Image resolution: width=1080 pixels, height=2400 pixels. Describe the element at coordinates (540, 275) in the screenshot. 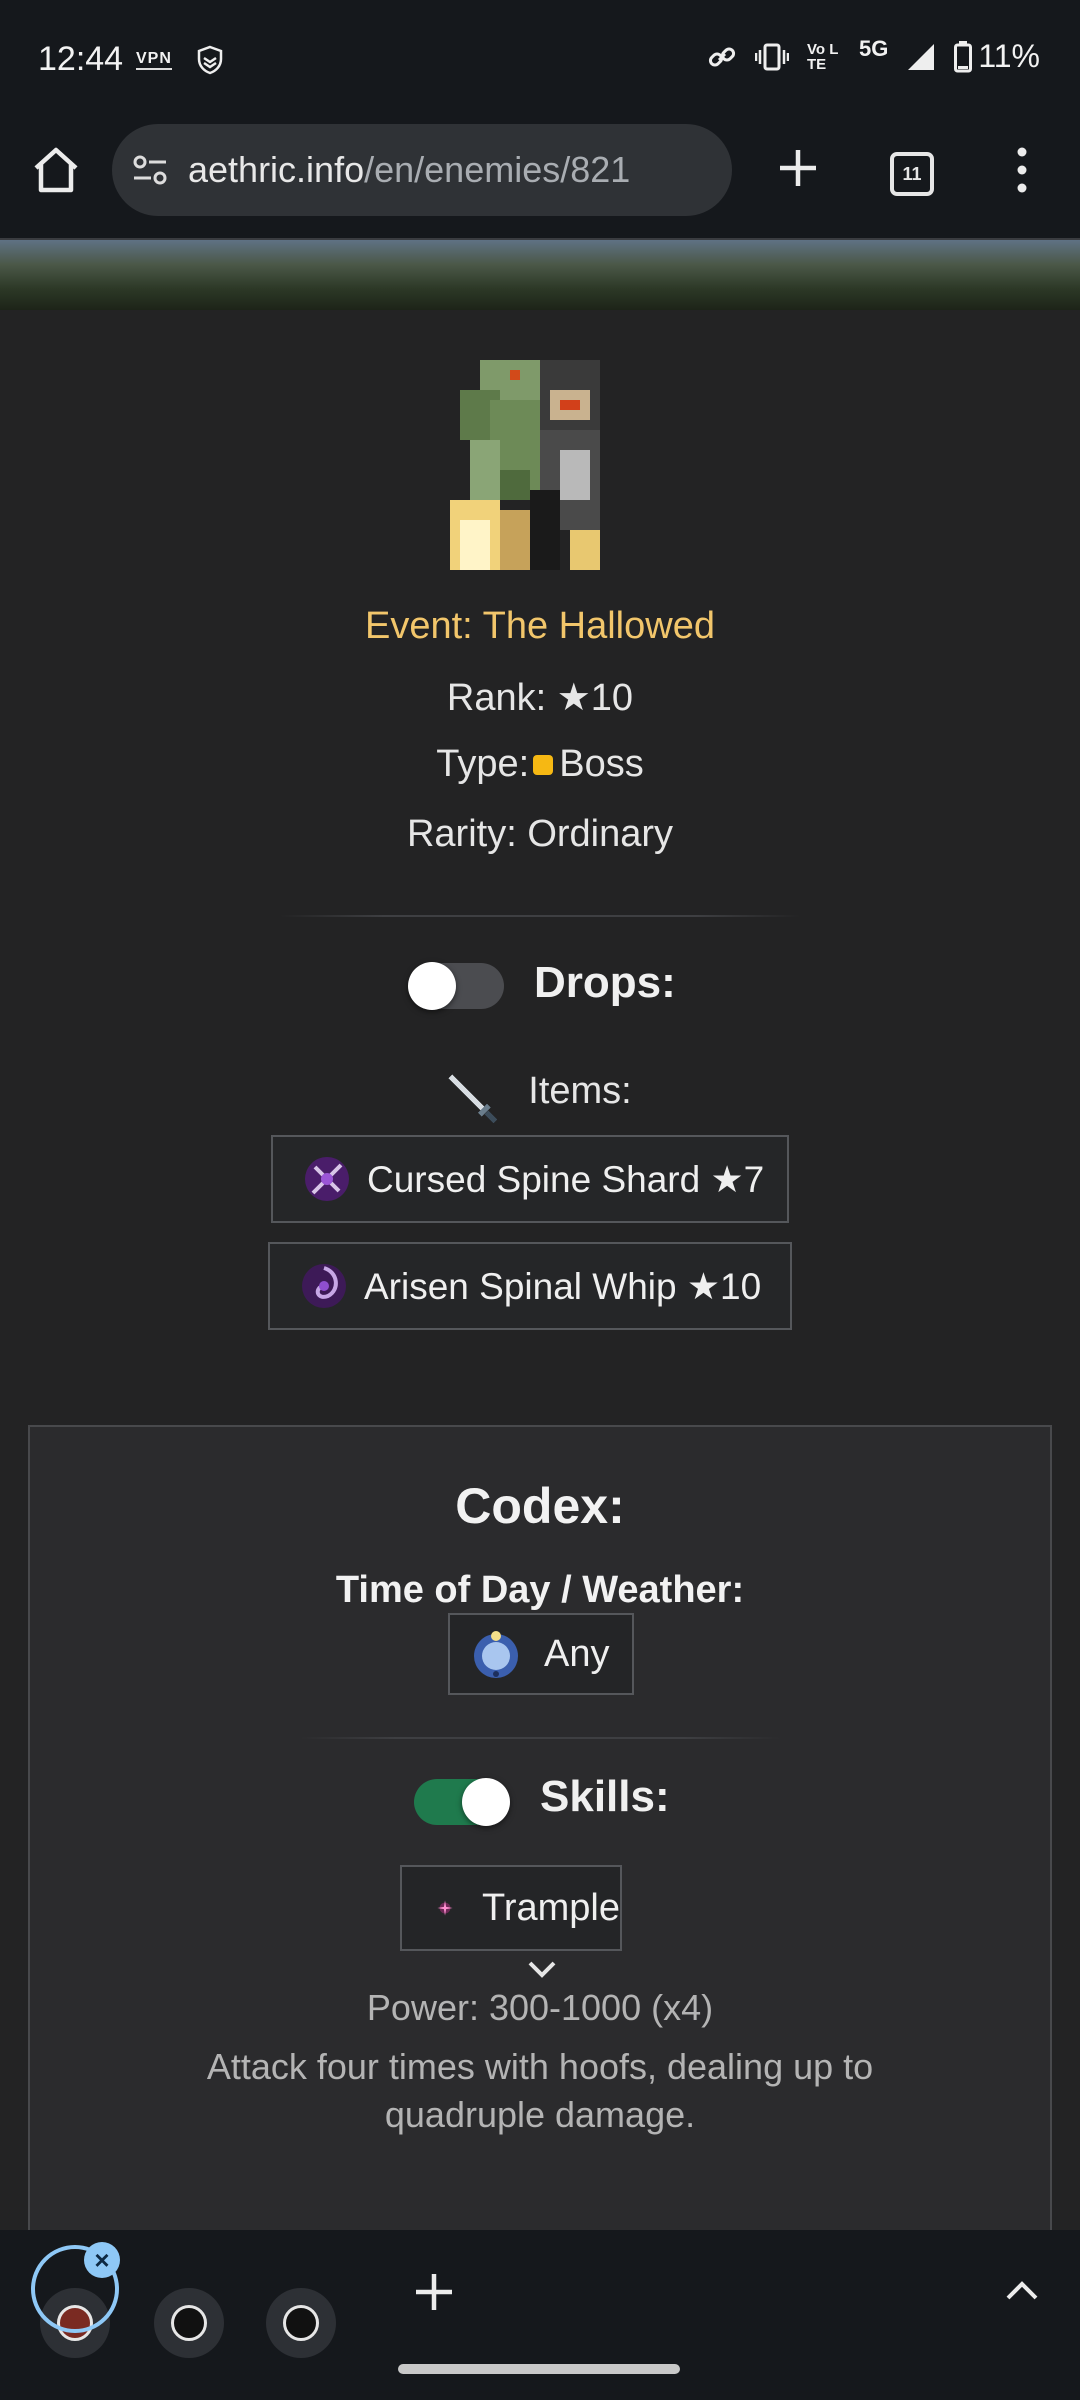

I see `header-banner-image` at that location.